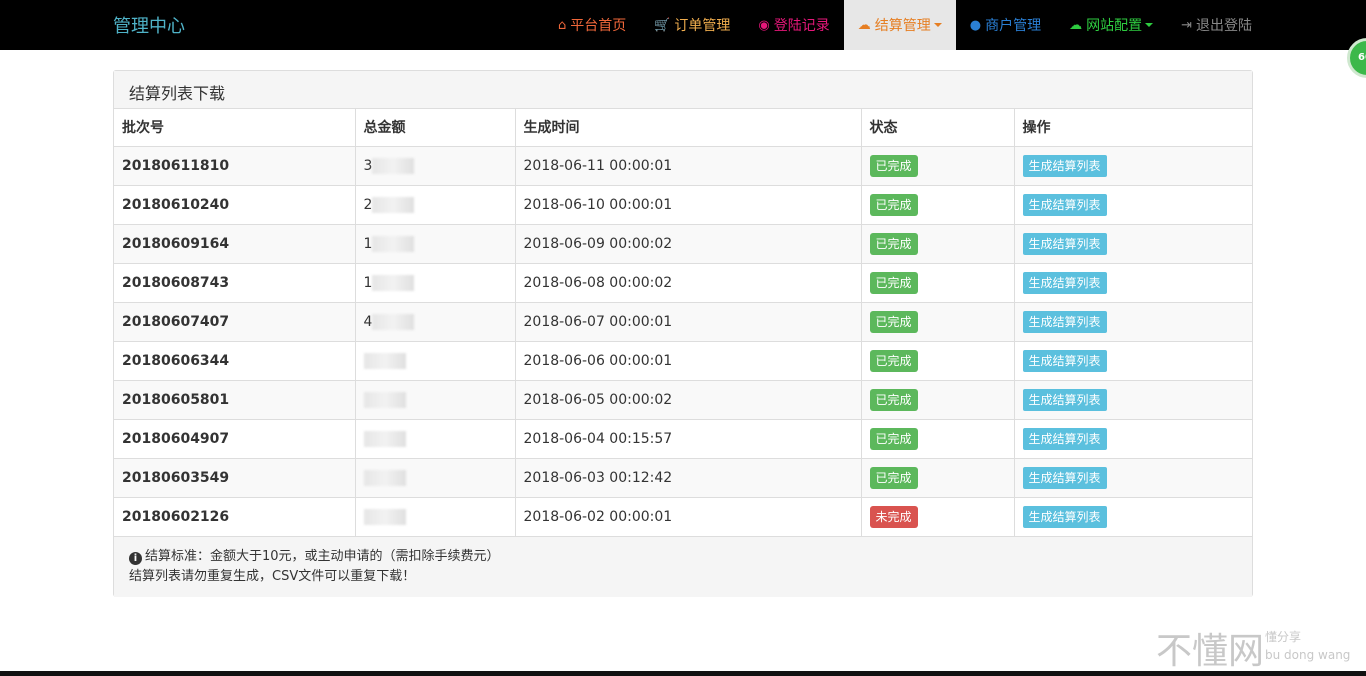 This screenshot has width=1366, height=676. What do you see at coordinates (368, 204) in the screenshot?
I see `amount-prefix: 2` at bounding box center [368, 204].